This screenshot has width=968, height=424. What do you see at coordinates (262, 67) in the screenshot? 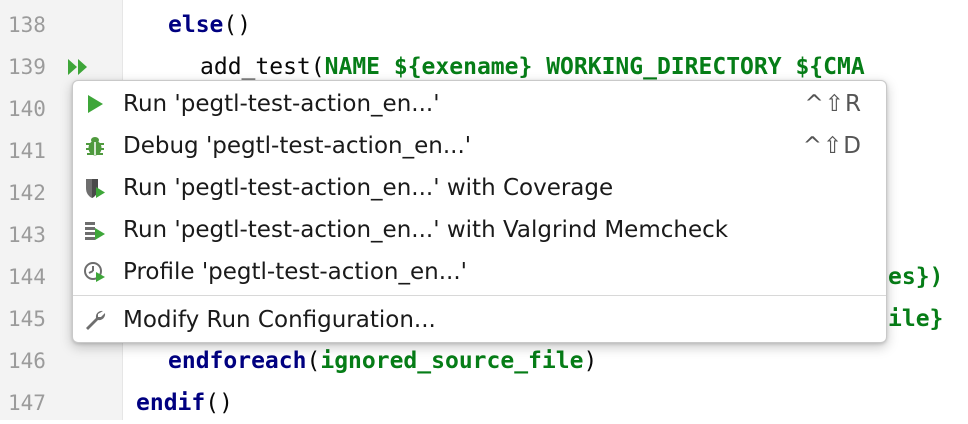
I see `code-text: add_test(` at bounding box center [262, 67].